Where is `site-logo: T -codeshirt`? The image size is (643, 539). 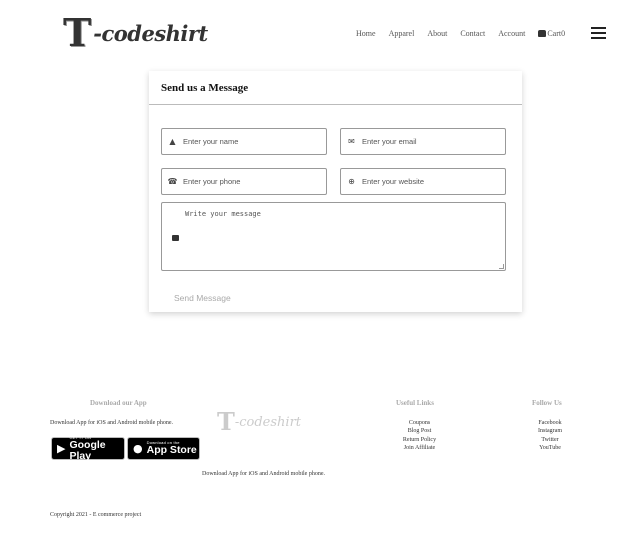
site-logo: T -codeshirt is located at coordinates (135, 33).